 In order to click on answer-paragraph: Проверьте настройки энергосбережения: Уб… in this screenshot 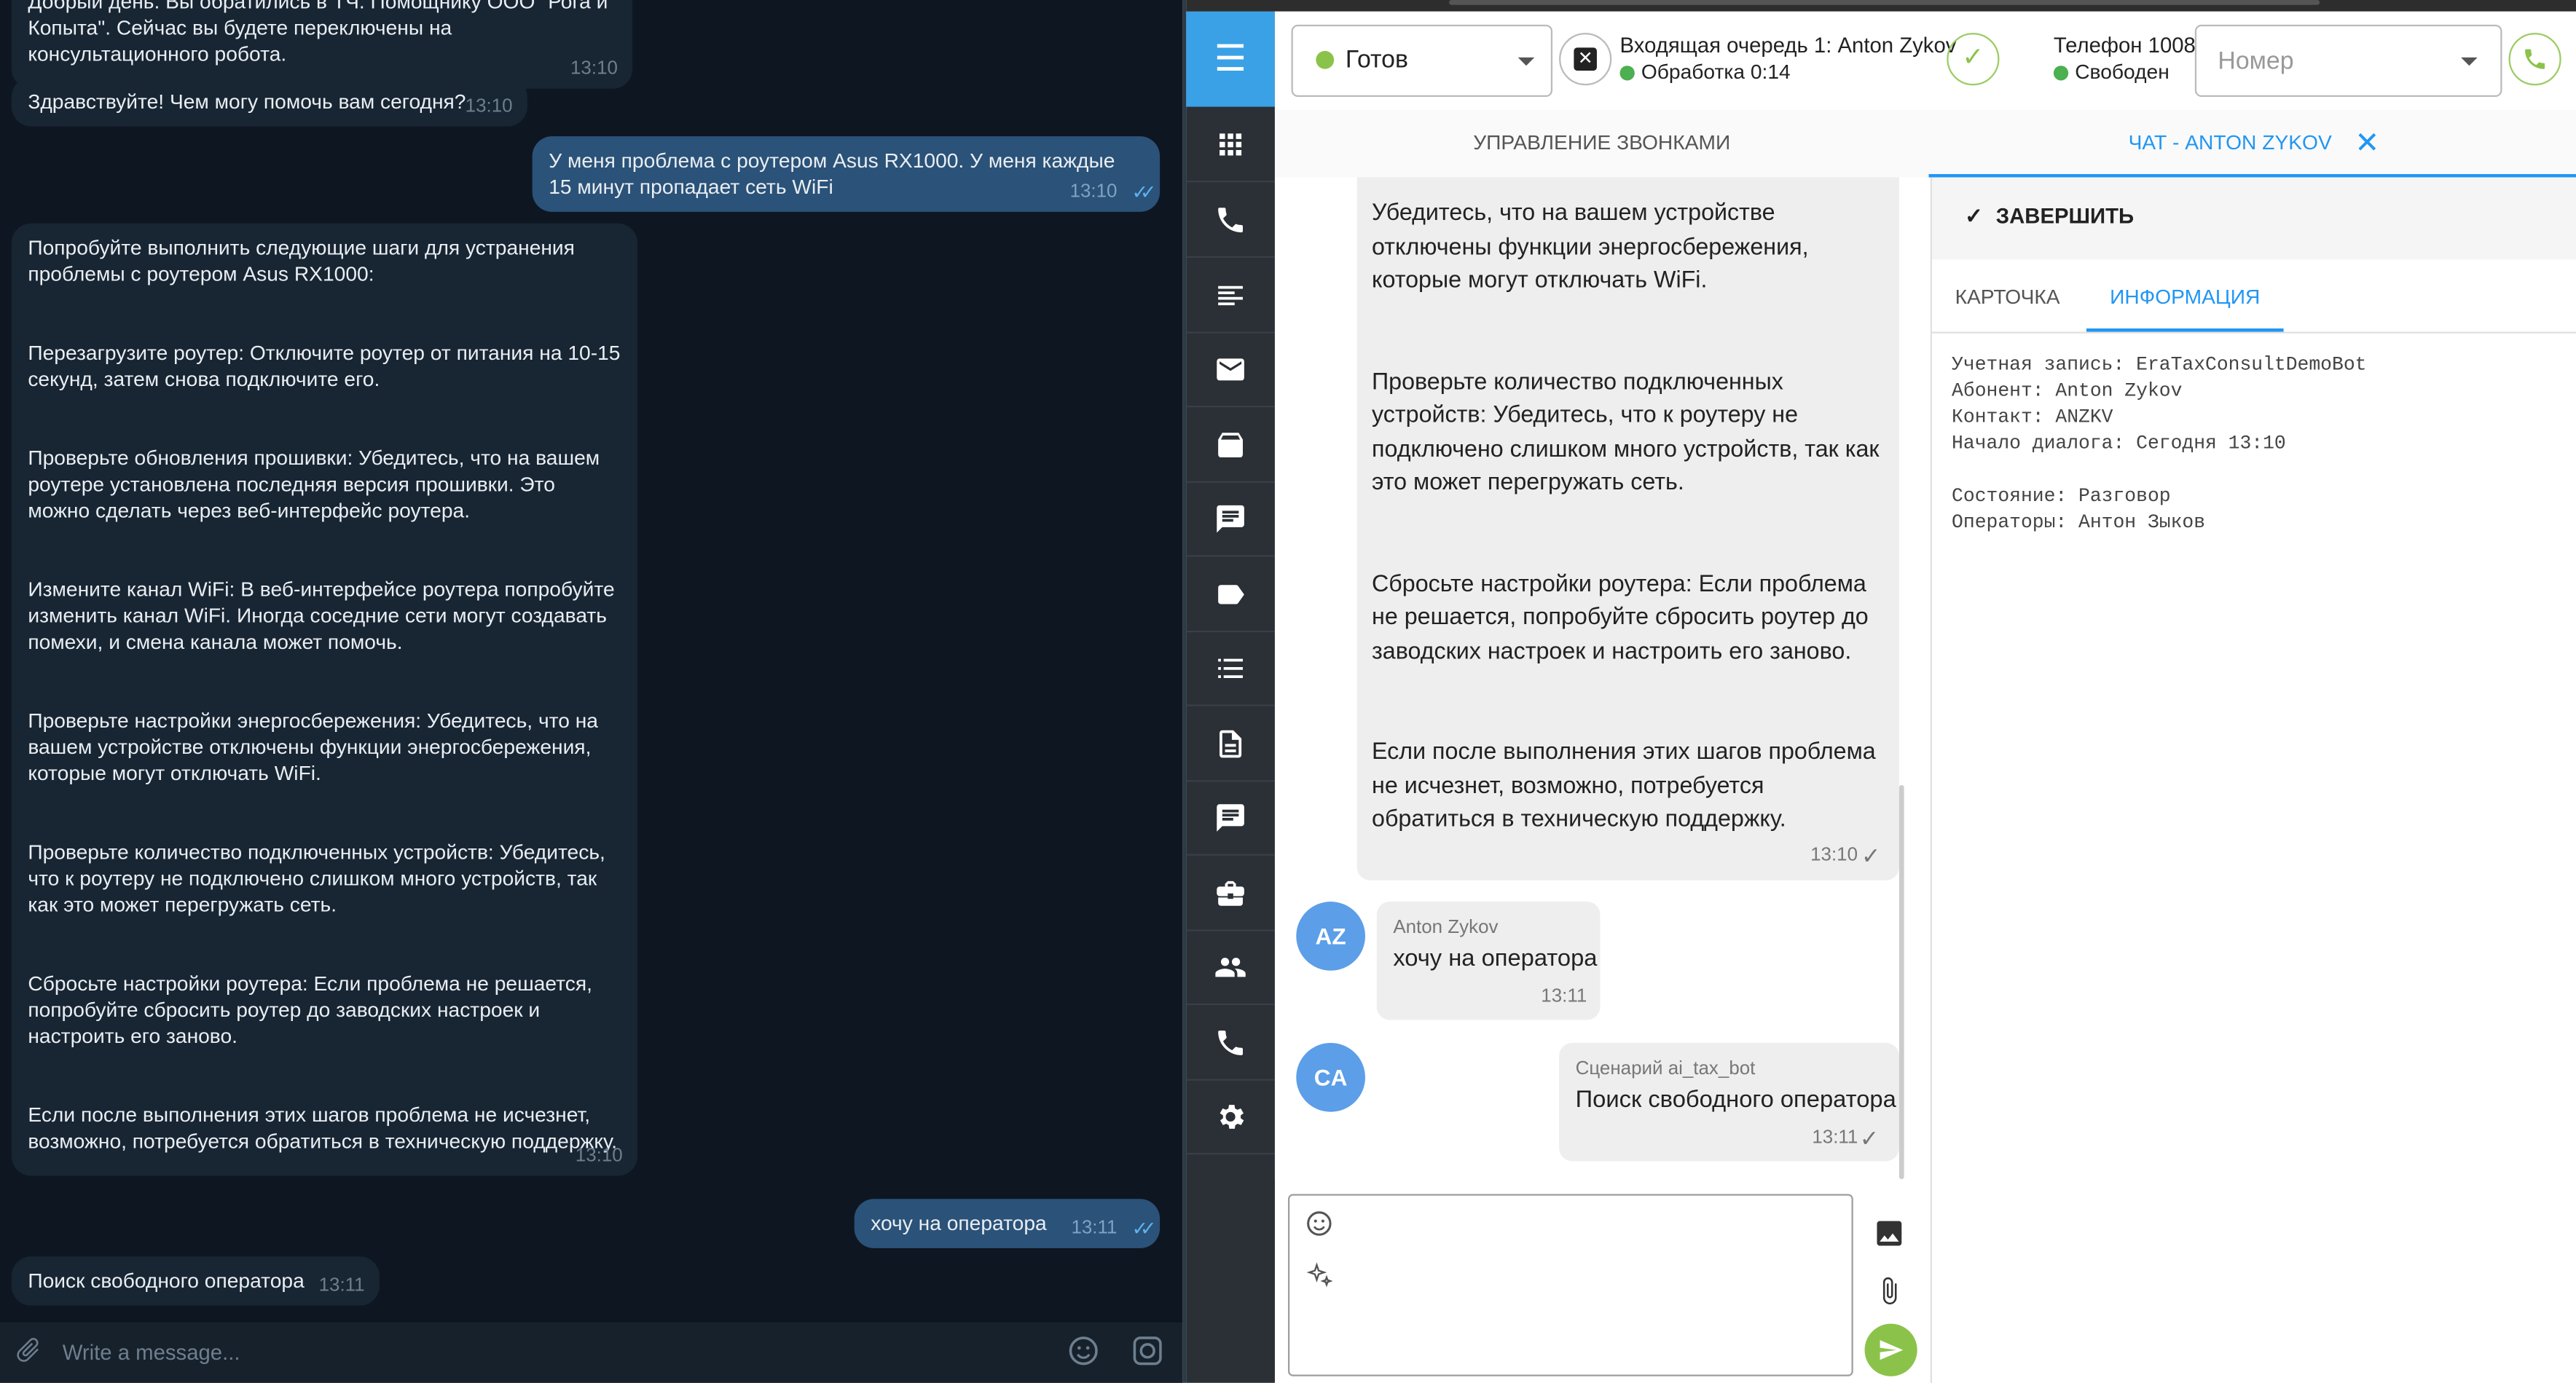, I will do `click(316, 747)`.